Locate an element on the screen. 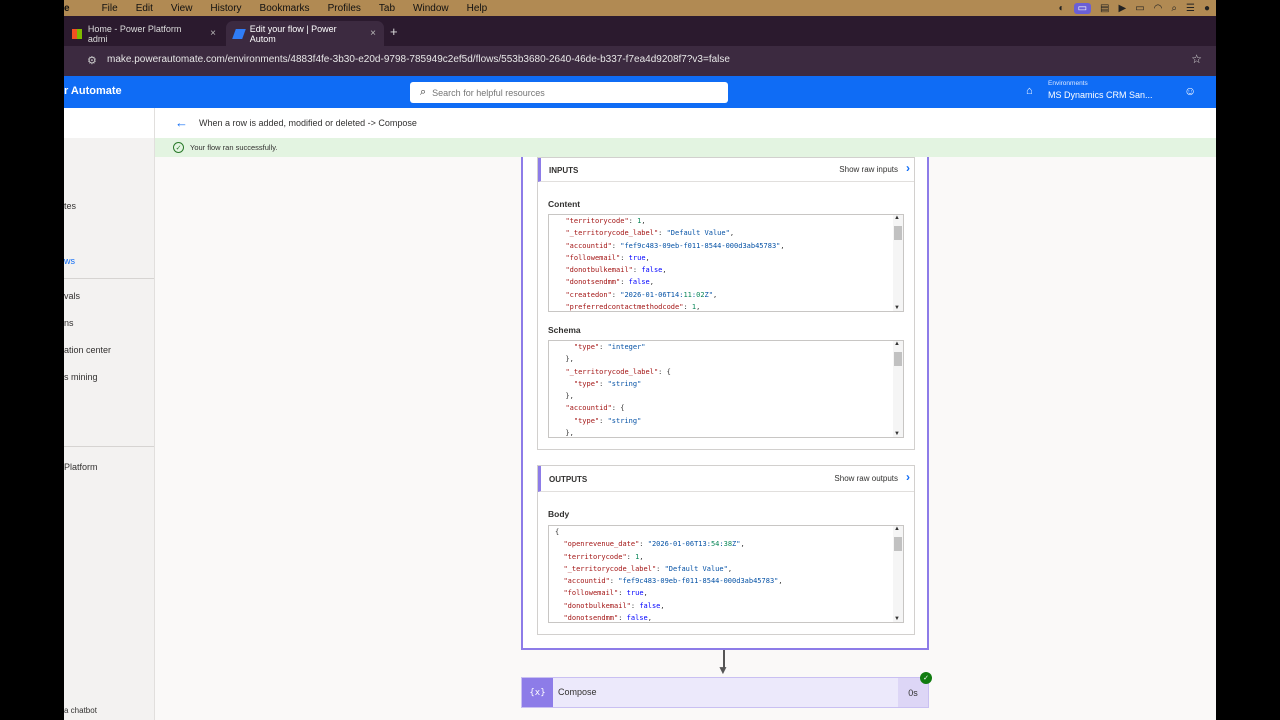 This screenshot has height=720, width=1280. battery-icon: ▭ is located at coordinates (1139, 8).